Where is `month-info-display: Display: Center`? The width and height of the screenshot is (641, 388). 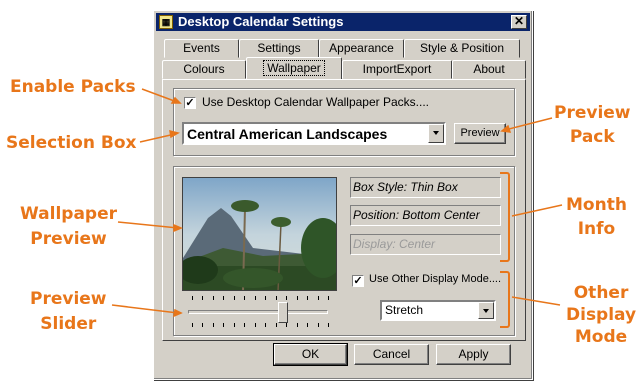 month-info-display: Display: Center is located at coordinates (425, 244).